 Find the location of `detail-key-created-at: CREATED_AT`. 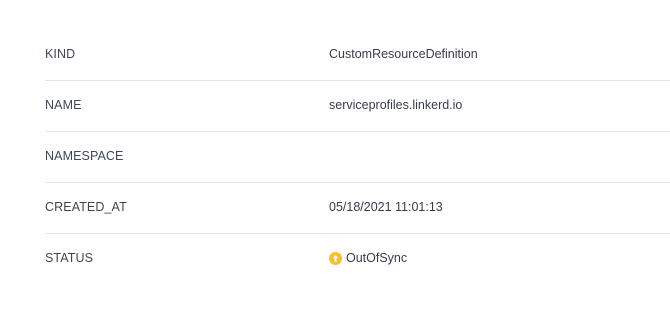

detail-key-created-at: CREATED_AT is located at coordinates (86, 207).